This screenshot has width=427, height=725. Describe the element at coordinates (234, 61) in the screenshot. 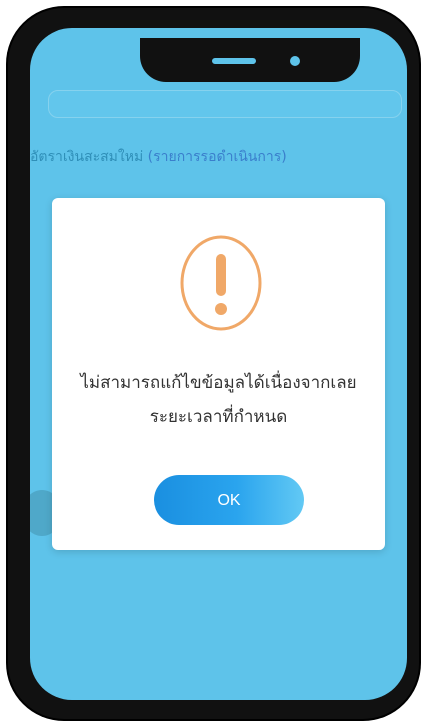

I see `speaker-icon` at that location.